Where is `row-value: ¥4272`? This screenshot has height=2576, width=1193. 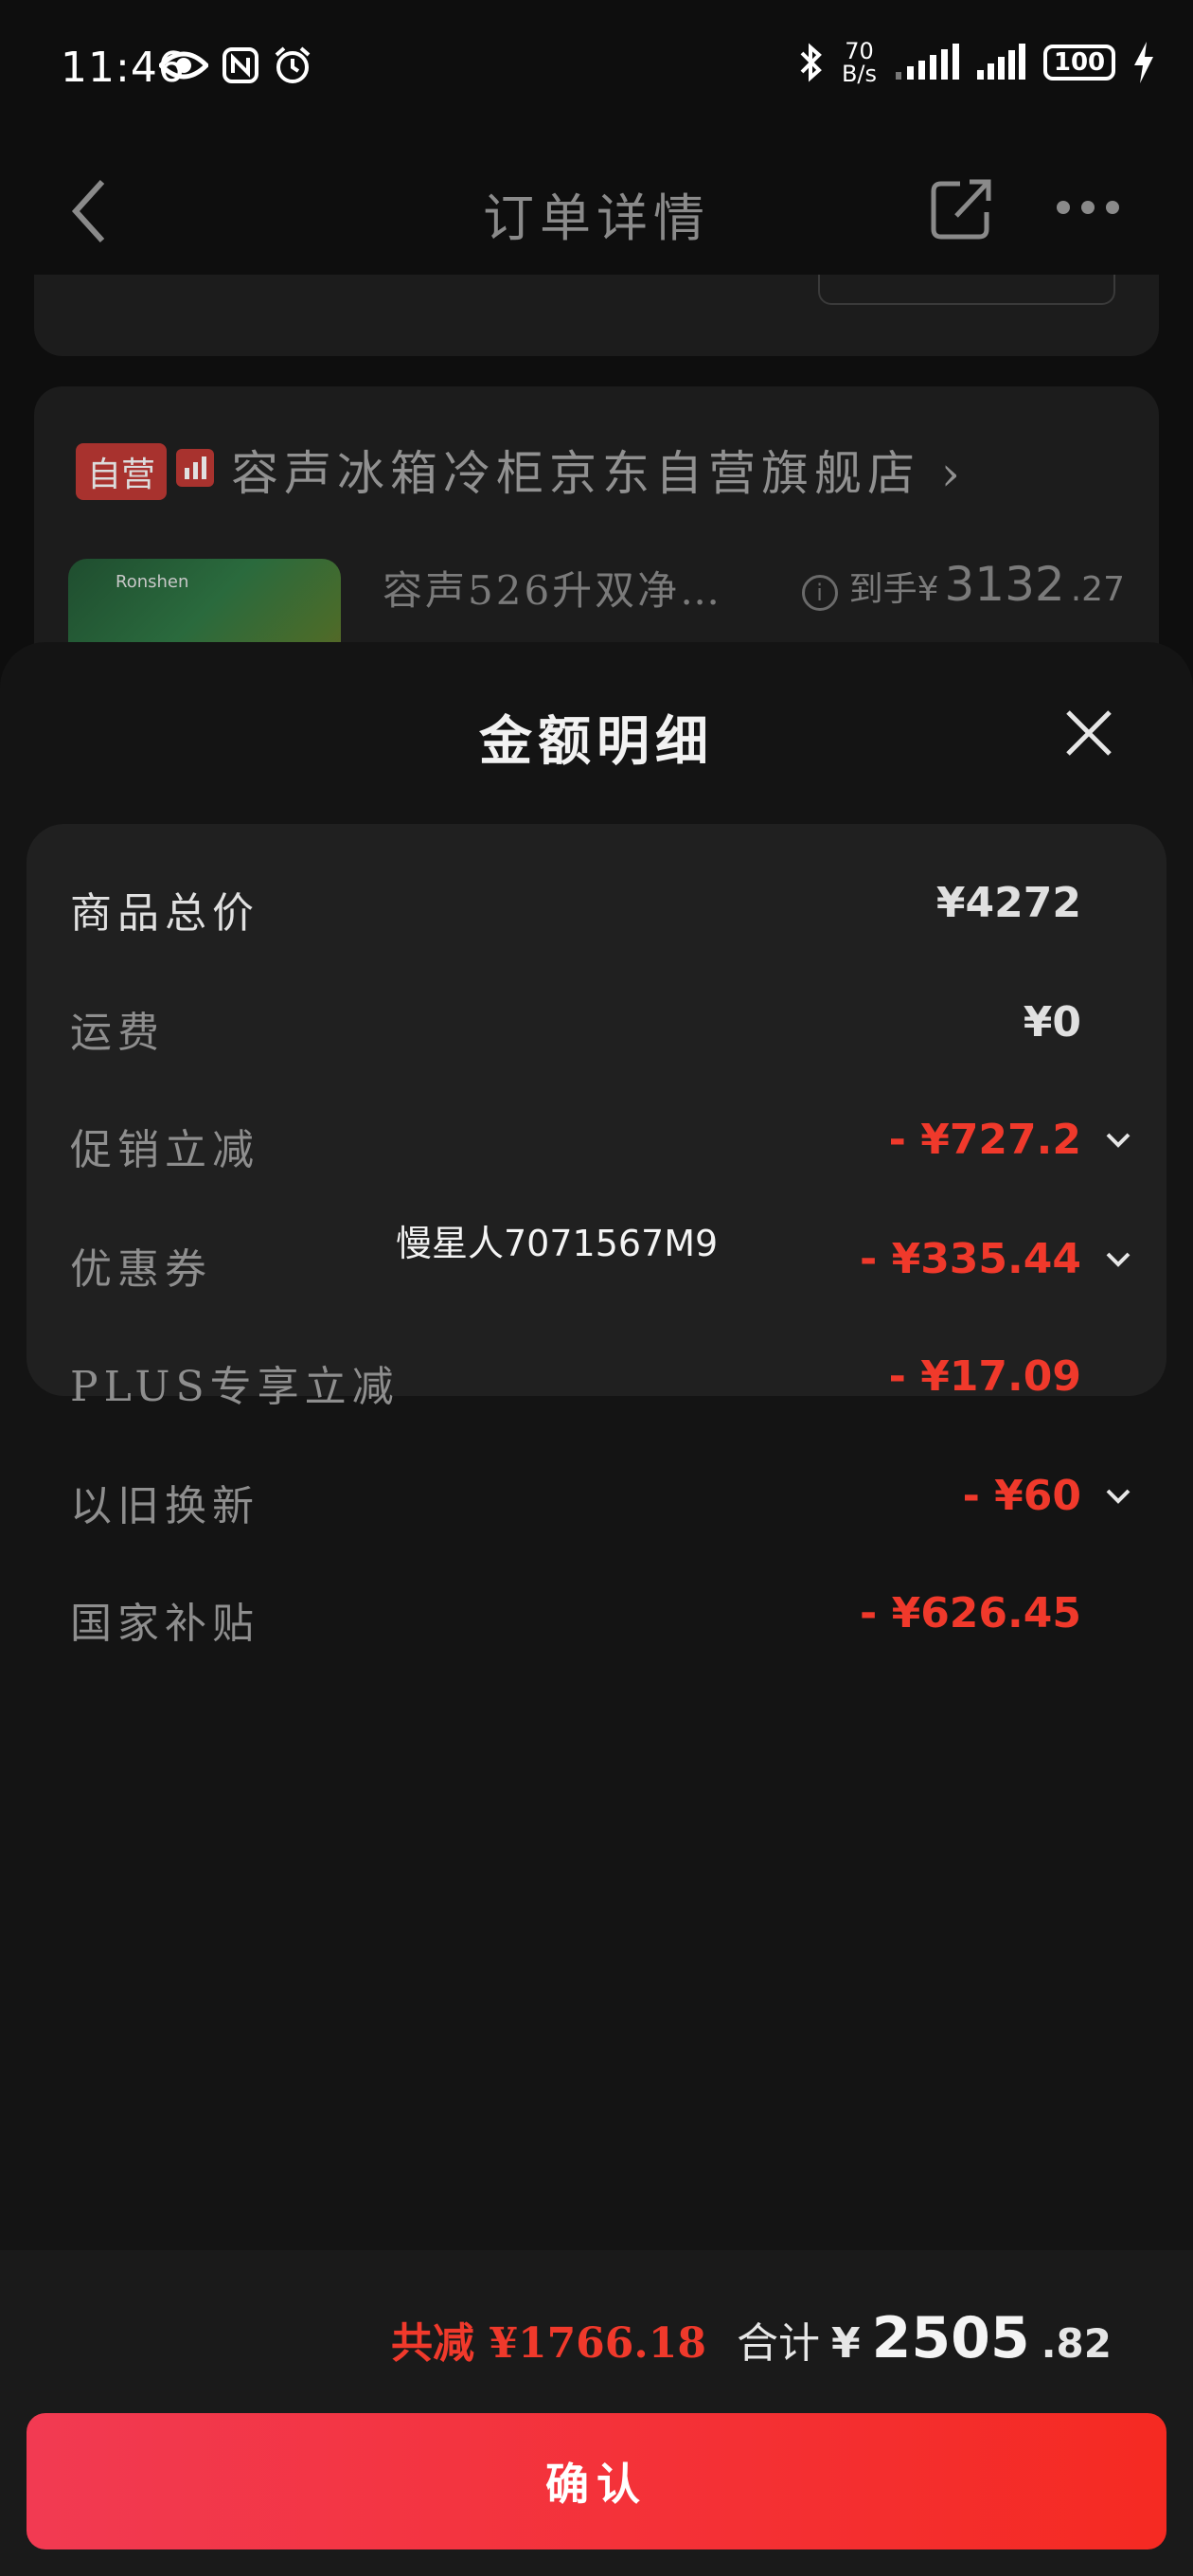 row-value: ¥4272 is located at coordinates (1008, 903).